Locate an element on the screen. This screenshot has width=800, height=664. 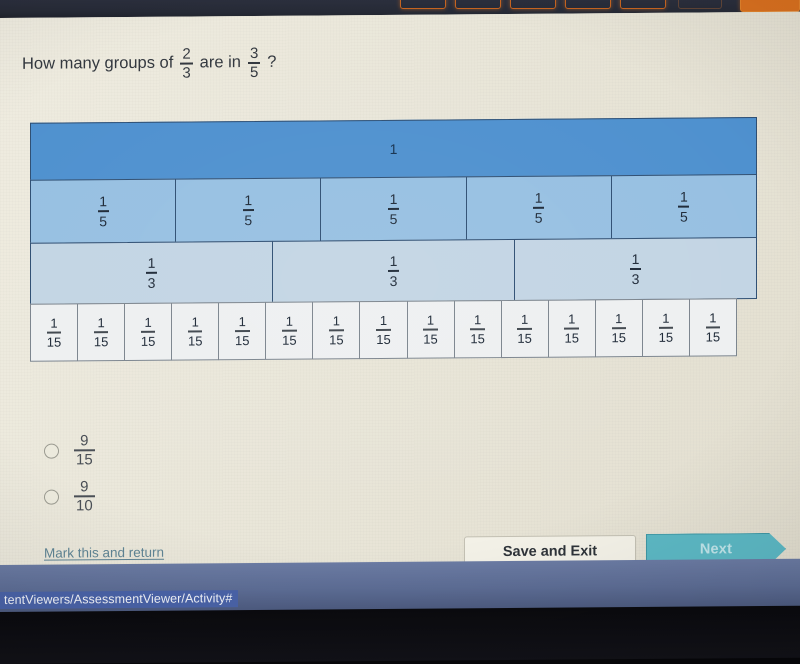
model-row-whole: 1 is located at coordinates (393, 149).